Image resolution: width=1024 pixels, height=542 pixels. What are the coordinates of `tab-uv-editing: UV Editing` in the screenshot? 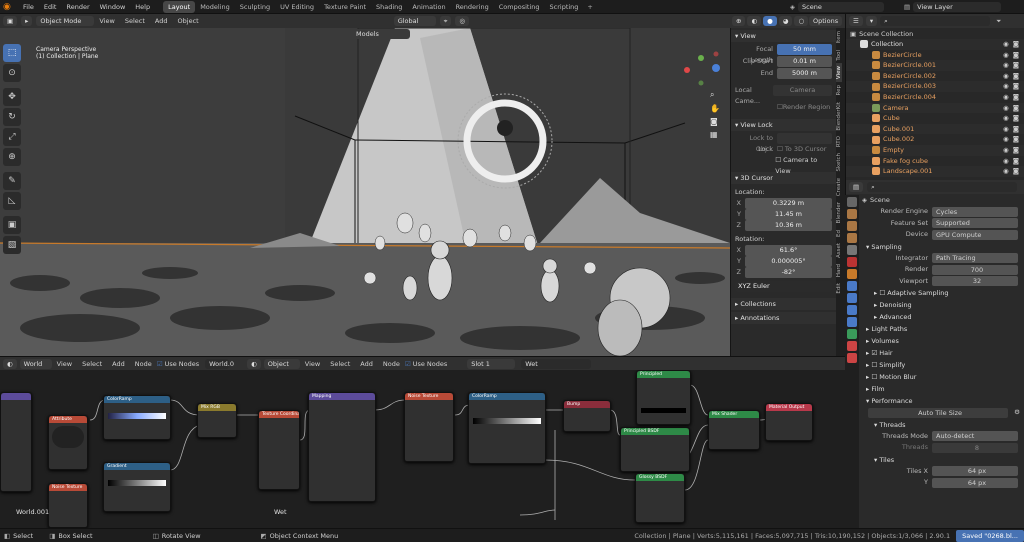 It's located at (297, 7).